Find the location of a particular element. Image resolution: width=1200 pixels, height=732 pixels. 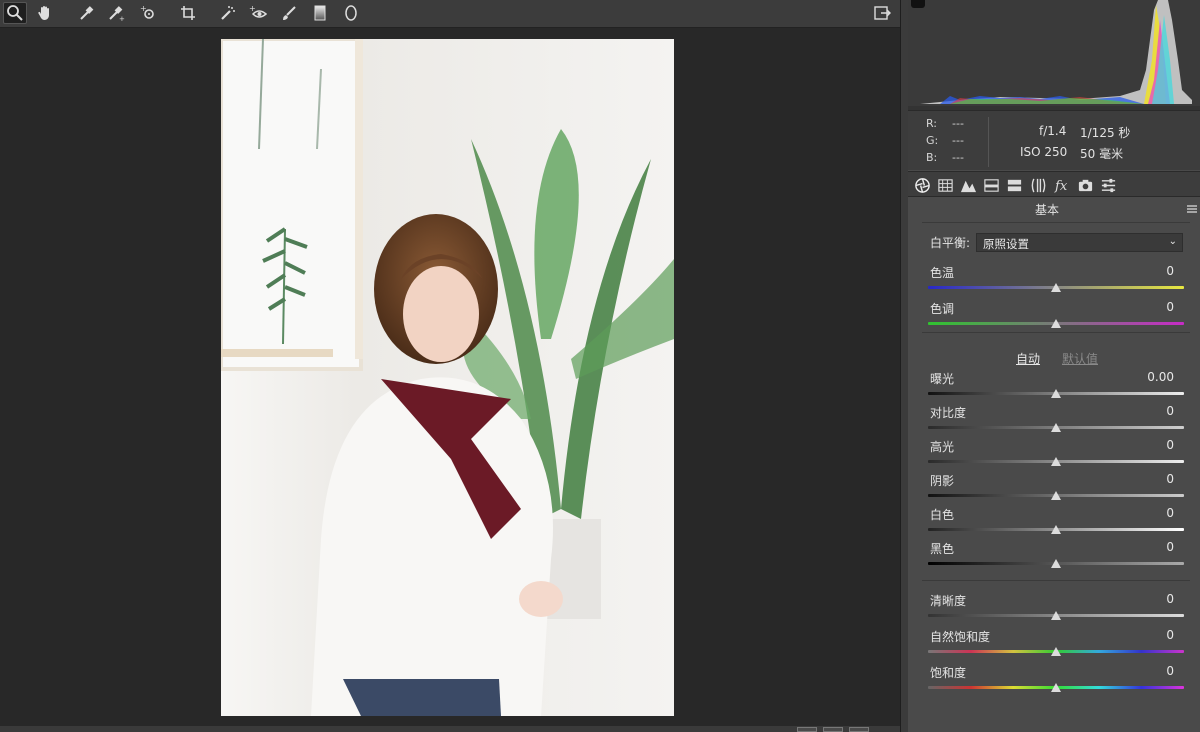

b-value: --- is located at coordinates (958, 157).